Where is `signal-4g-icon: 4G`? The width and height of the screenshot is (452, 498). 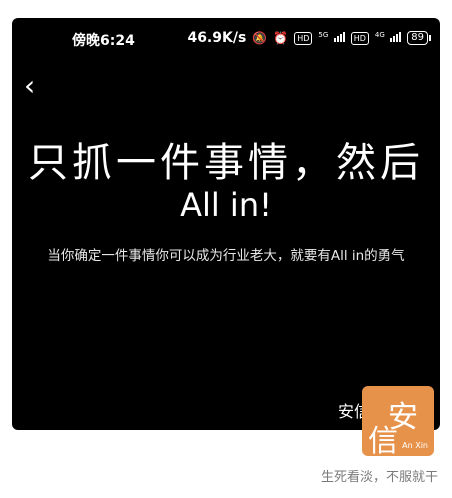
signal-4g-icon: 4G is located at coordinates (388, 38).